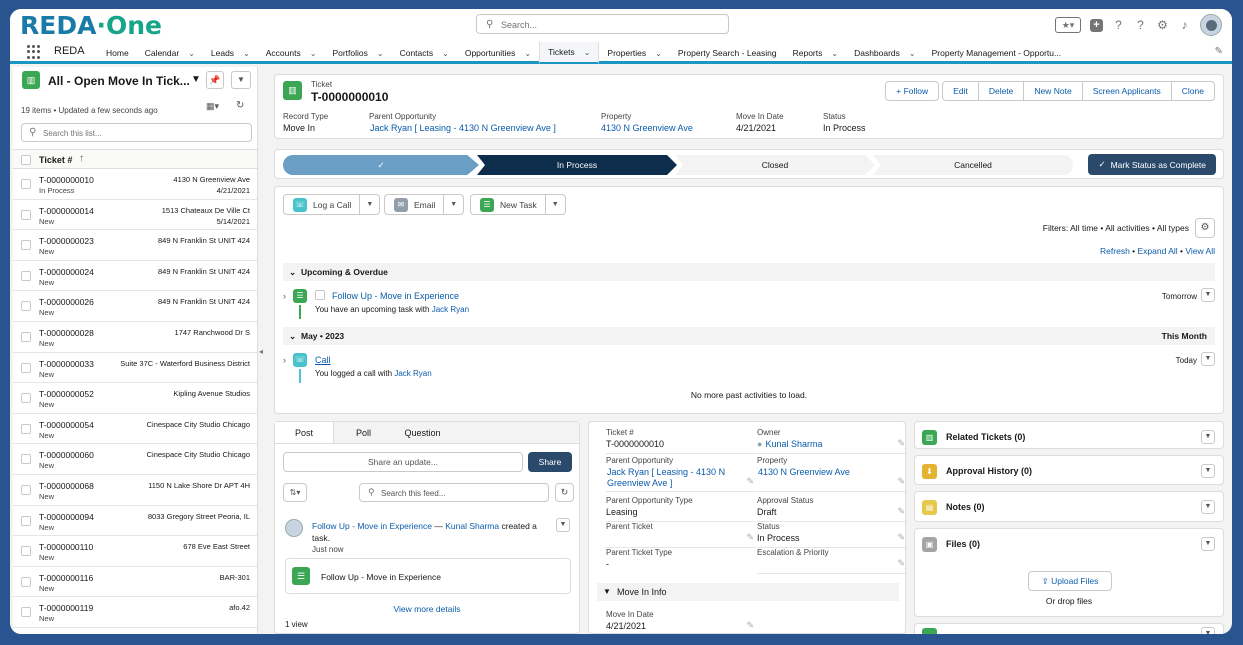 This screenshot has width=1243, height=645. Describe the element at coordinates (26, 160) in the screenshot. I see `select-all-checkbox` at that location.